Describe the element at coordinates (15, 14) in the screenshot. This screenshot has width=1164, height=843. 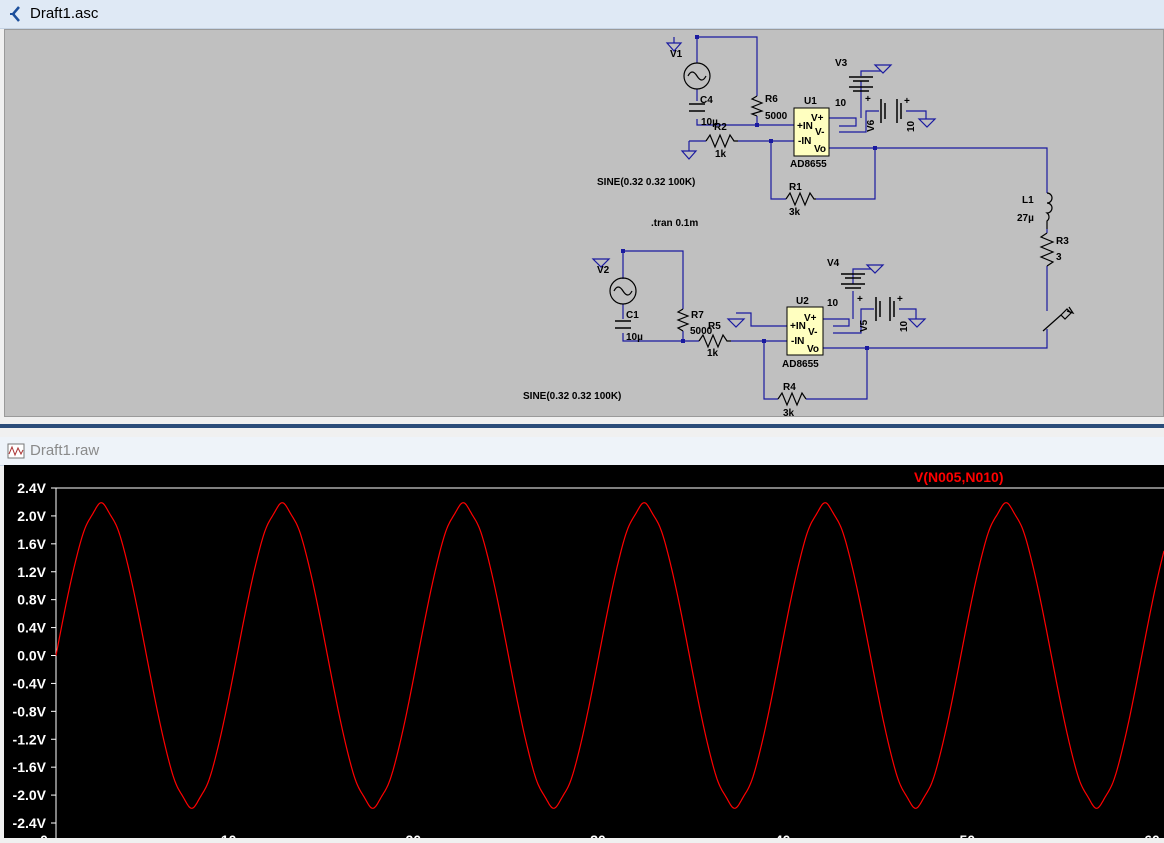
I see `ltspice-schematic-icon` at that location.